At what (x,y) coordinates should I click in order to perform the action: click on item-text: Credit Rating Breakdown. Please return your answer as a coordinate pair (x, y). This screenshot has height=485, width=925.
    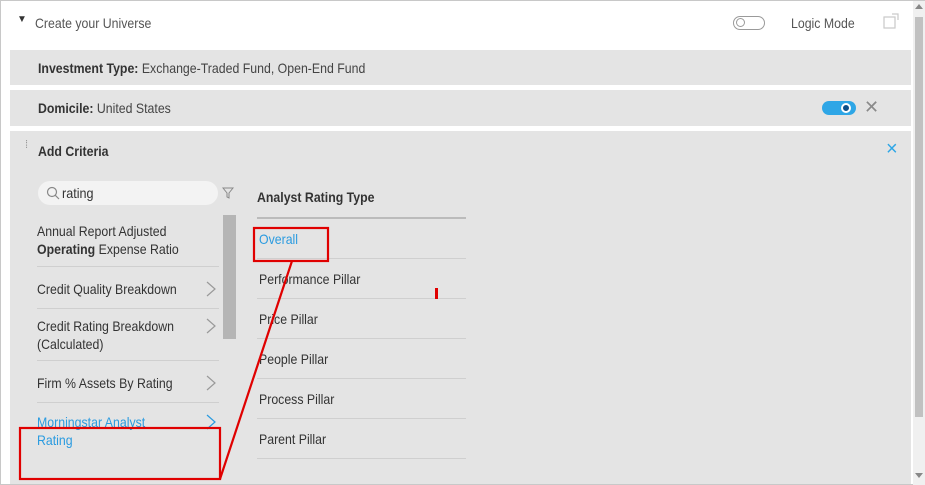
    Looking at the image, I should click on (105, 326).